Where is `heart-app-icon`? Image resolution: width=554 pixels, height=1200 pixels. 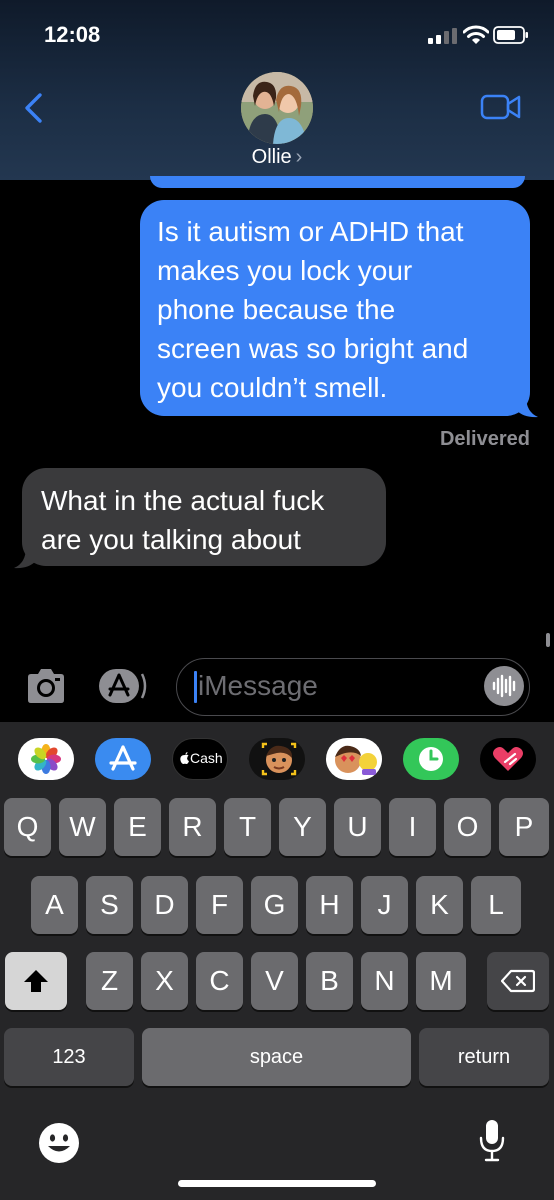 heart-app-icon is located at coordinates (508, 759).